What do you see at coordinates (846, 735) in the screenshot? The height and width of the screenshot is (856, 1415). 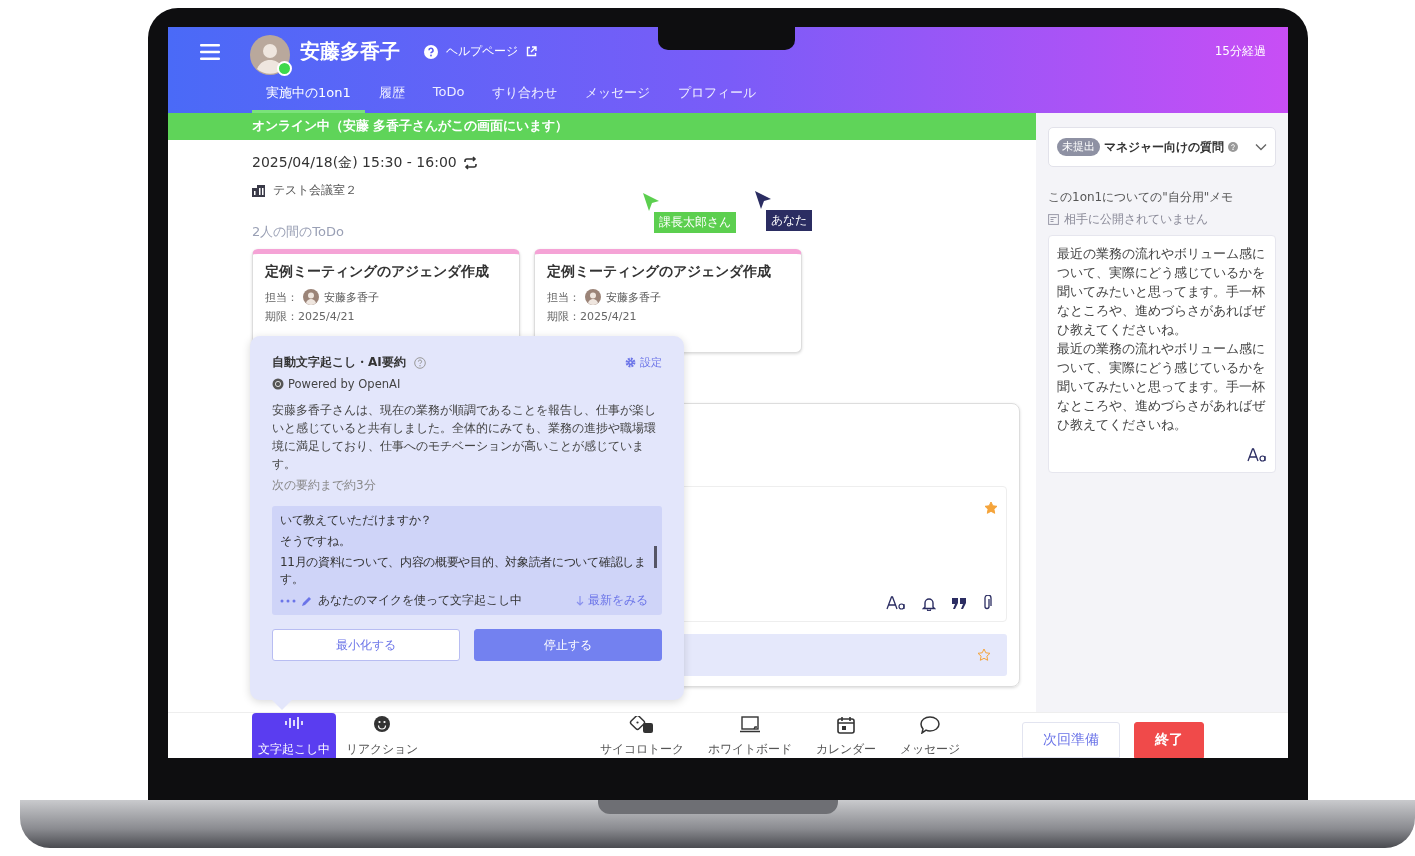 I see `toolbar-button: カレンダー` at bounding box center [846, 735].